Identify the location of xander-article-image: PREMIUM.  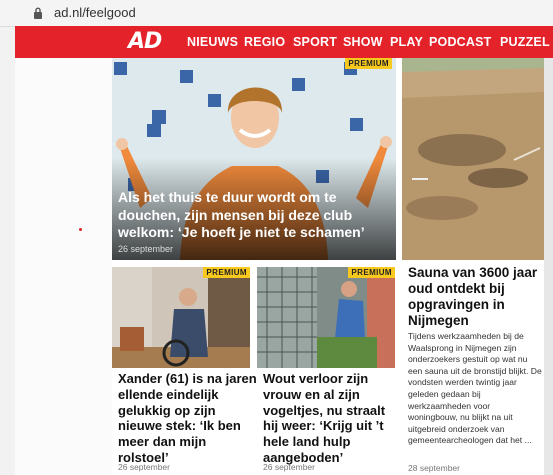
(181, 317).